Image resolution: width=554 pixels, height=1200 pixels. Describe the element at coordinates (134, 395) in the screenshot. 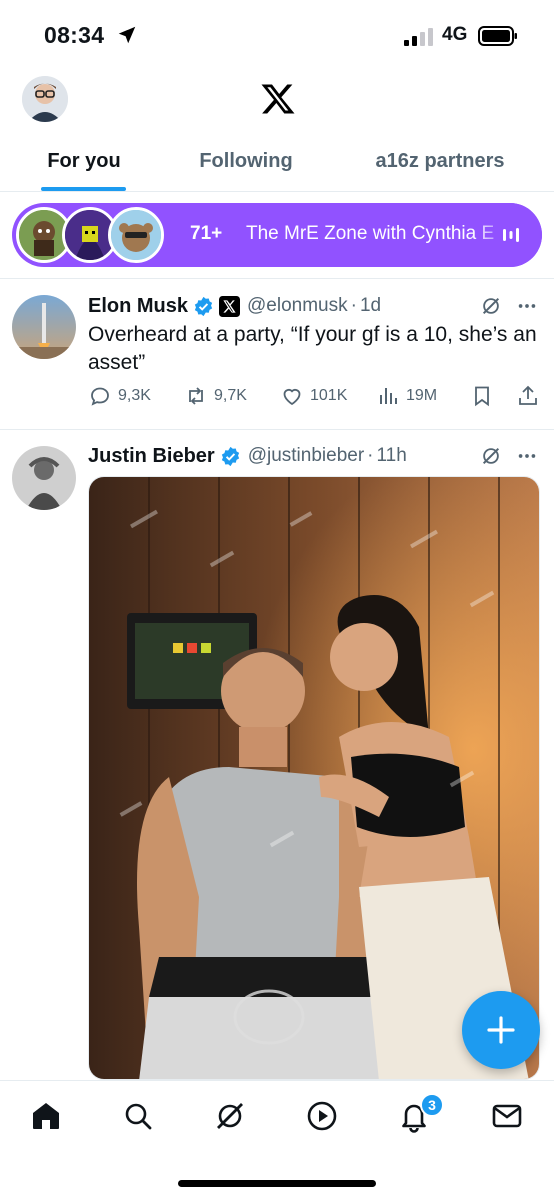

I see `reply-count: 9,3K` at that location.